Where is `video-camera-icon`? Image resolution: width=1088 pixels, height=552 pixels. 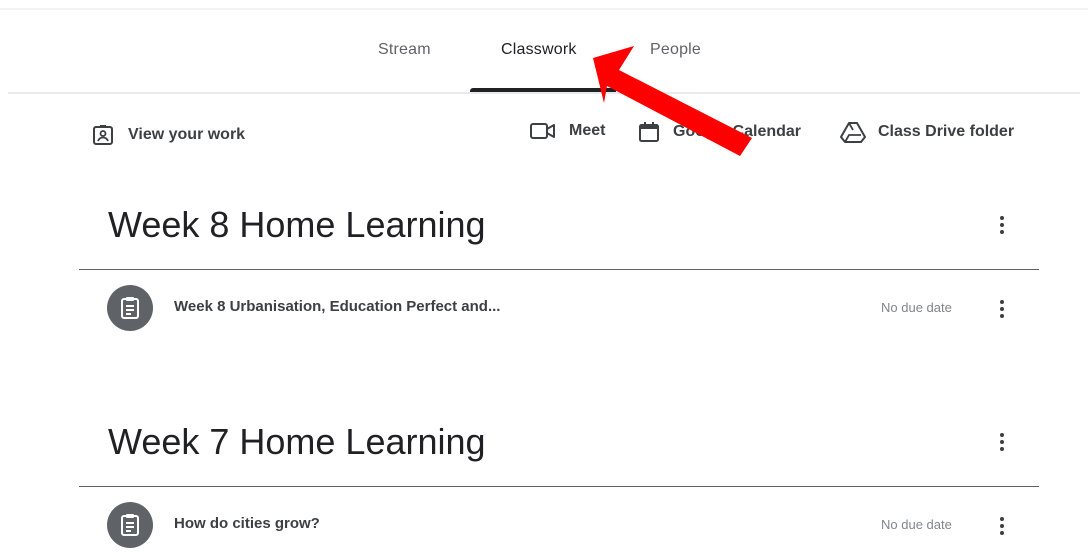 video-camera-icon is located at coordinates (543, 131).